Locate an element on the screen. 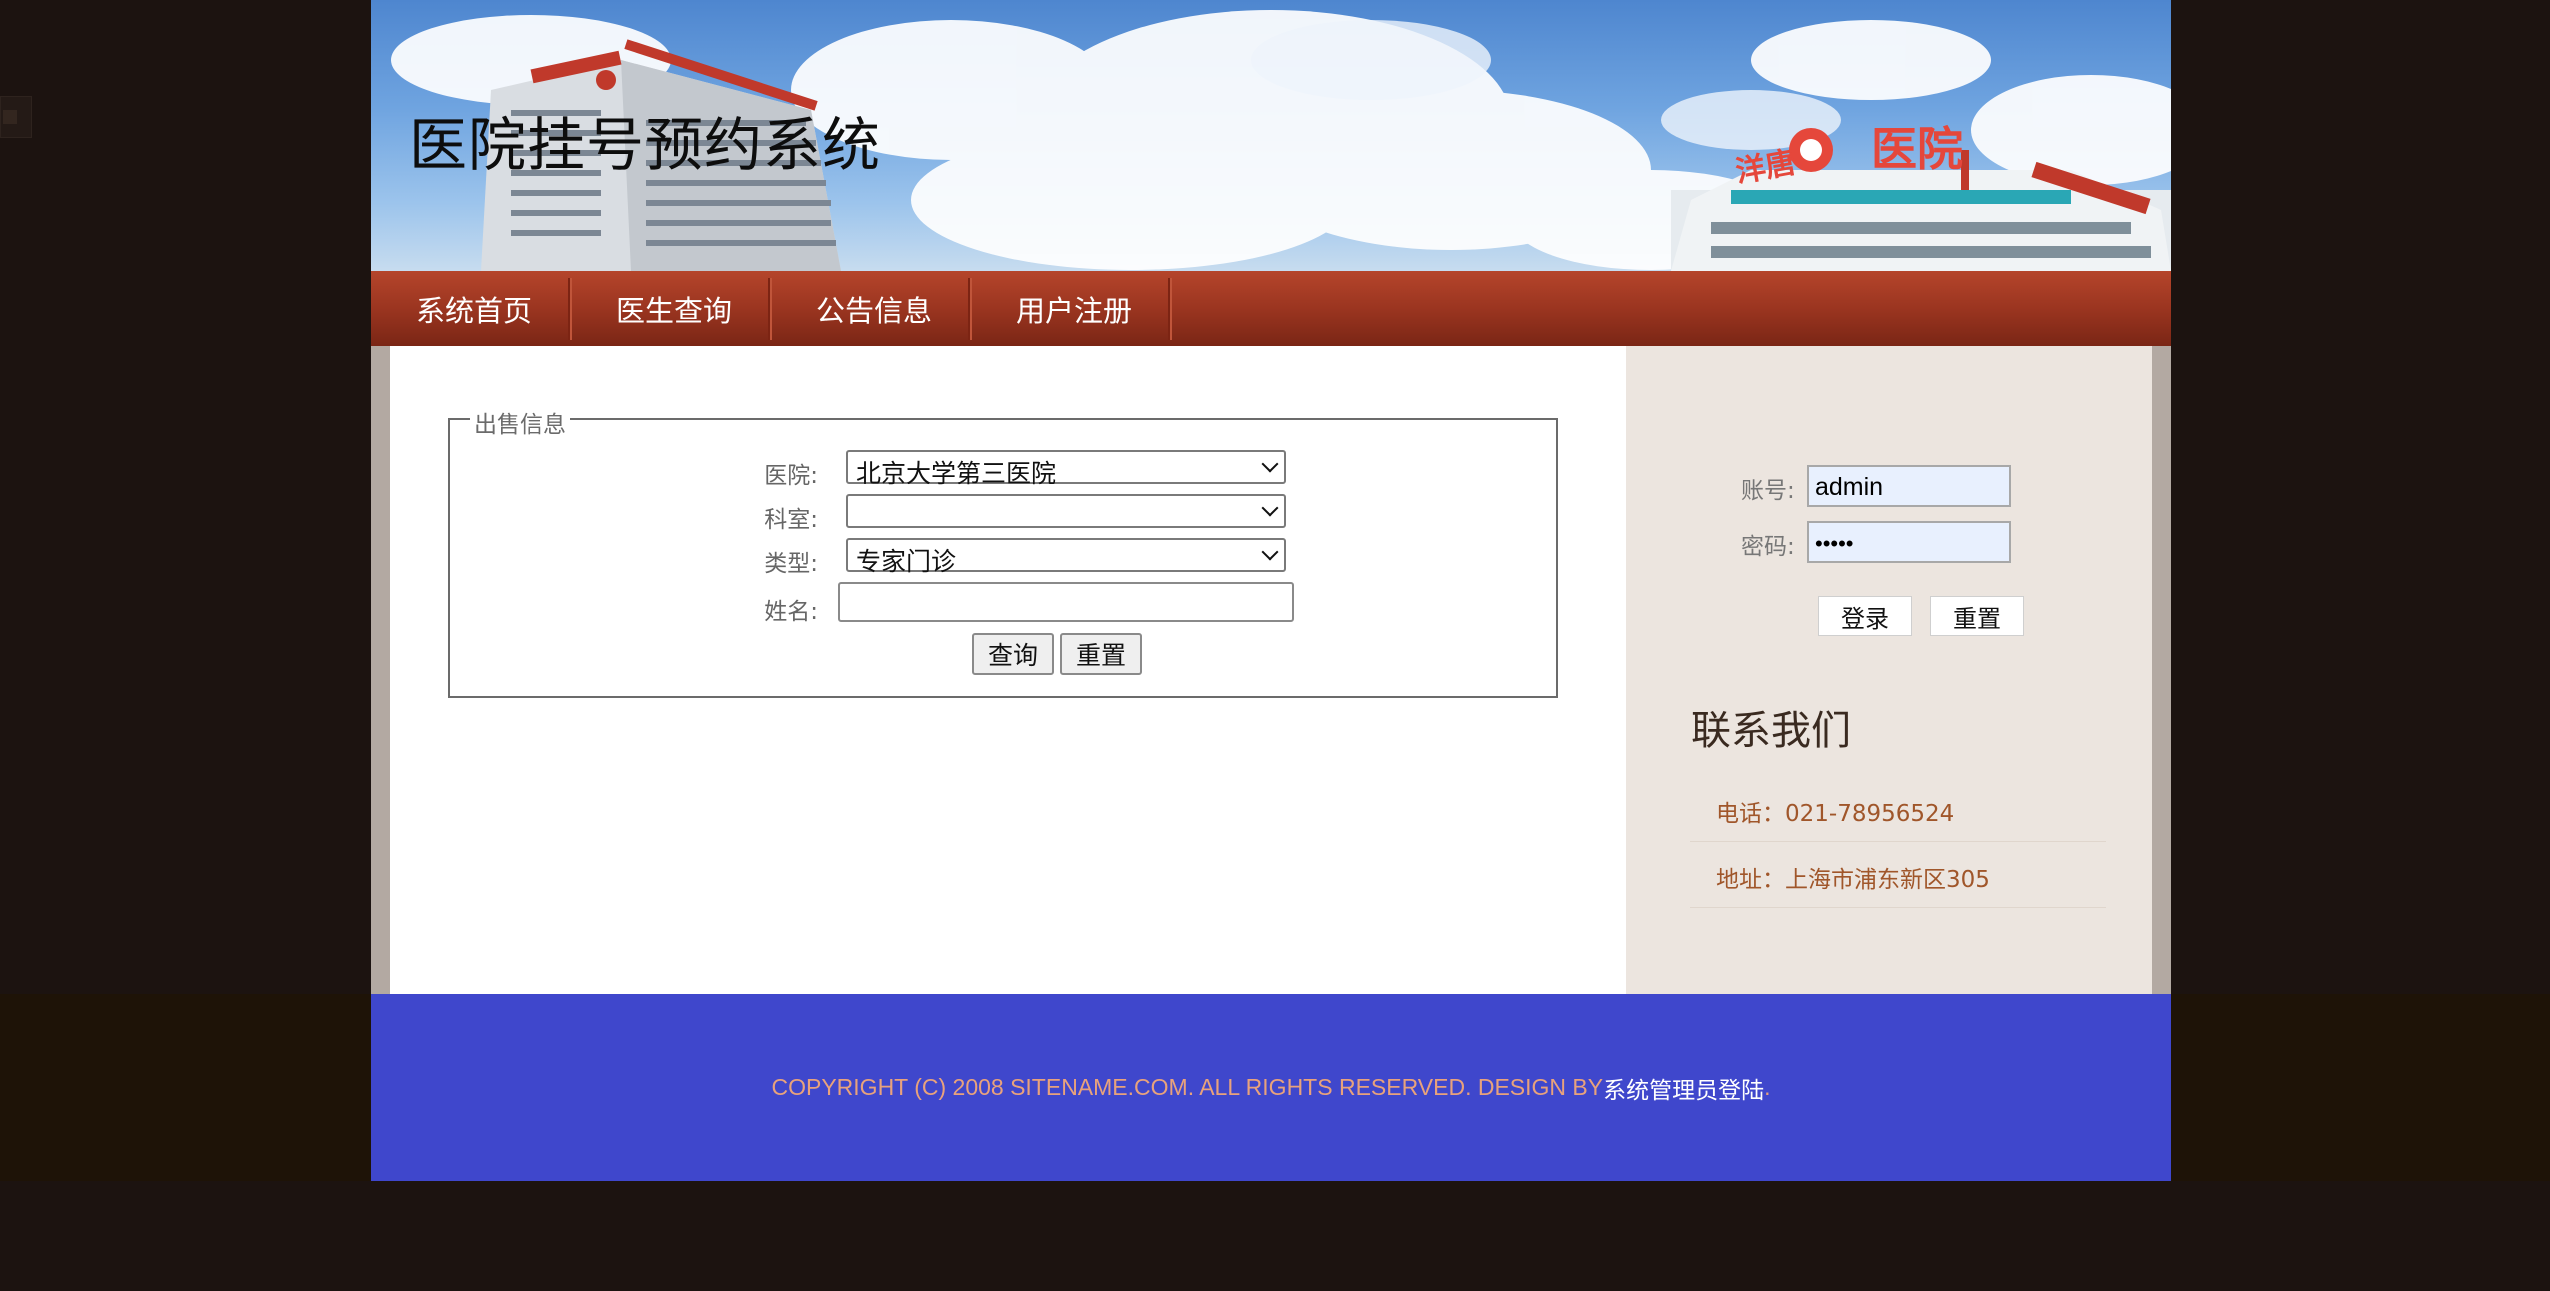 The width and height of the screenshot is (2550, 1291). search-panel-legend: 出售信息 is located at coordinates (520, 422).